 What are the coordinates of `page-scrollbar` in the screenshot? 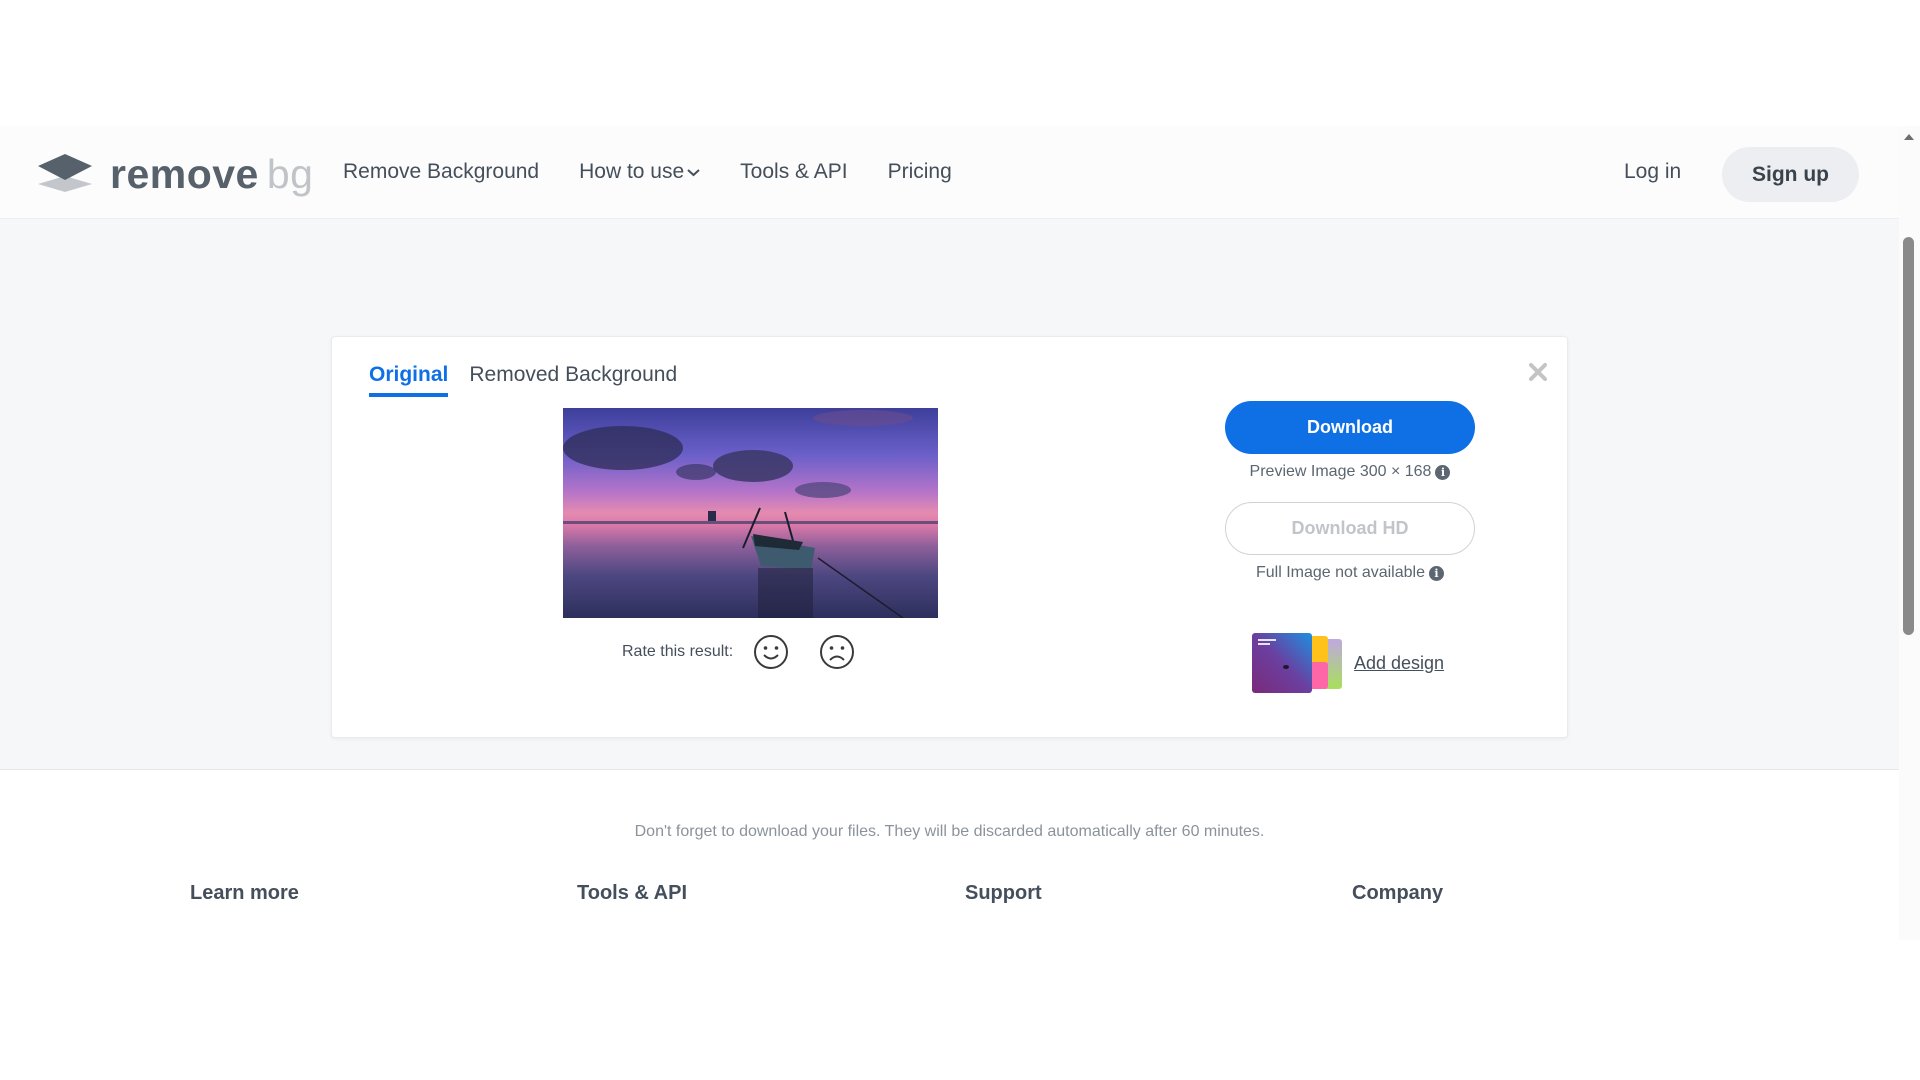 It's located at (1909, 533).